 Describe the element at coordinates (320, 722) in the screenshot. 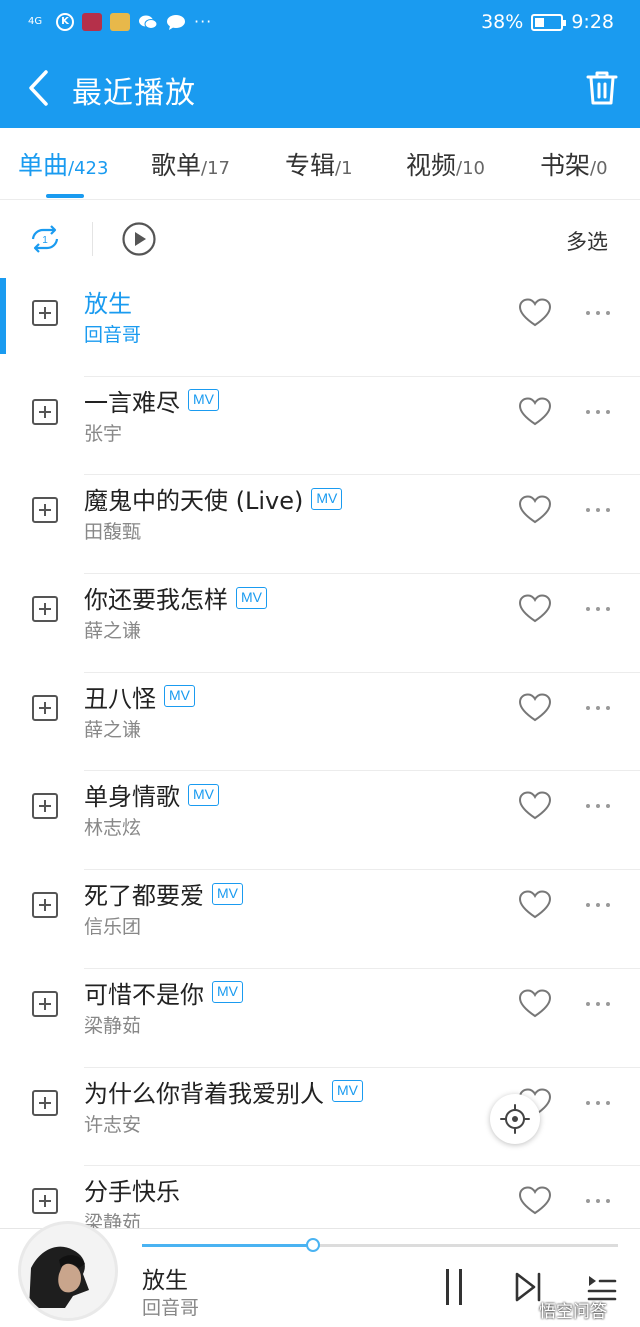

I see `song-row: 丑八怪 MV 薛之谦` at that location.